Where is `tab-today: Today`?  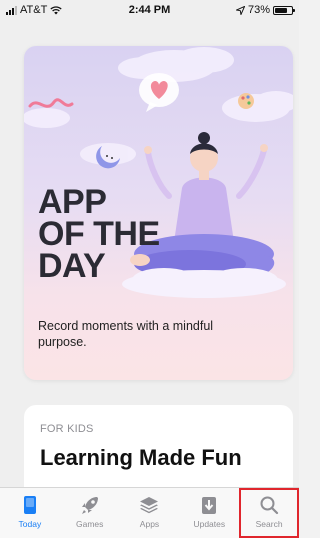
tab-today: Today is located at coordinates (30, 513).